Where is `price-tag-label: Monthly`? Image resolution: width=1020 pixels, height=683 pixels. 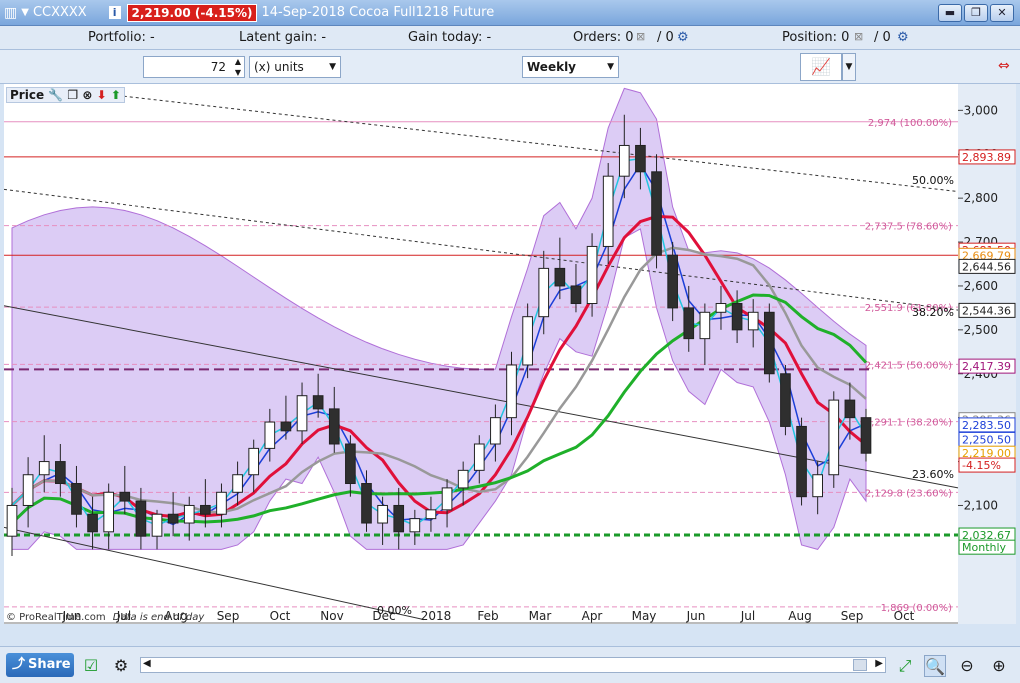 price-tag-label: Monthly is located at coordinates (984, 547).